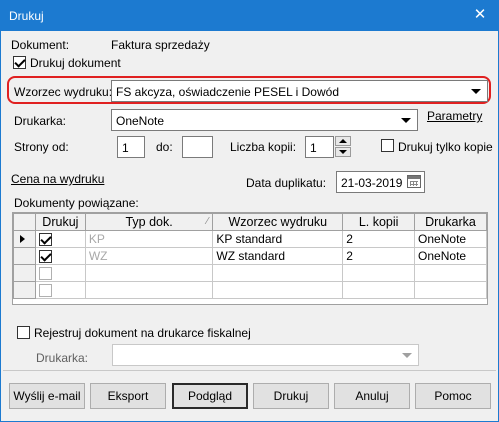 This screenshot has width=499, height=422. Describe the element at coordinates (40, 45) in the screenshot. I see `document-label: Dokument:` at that location.